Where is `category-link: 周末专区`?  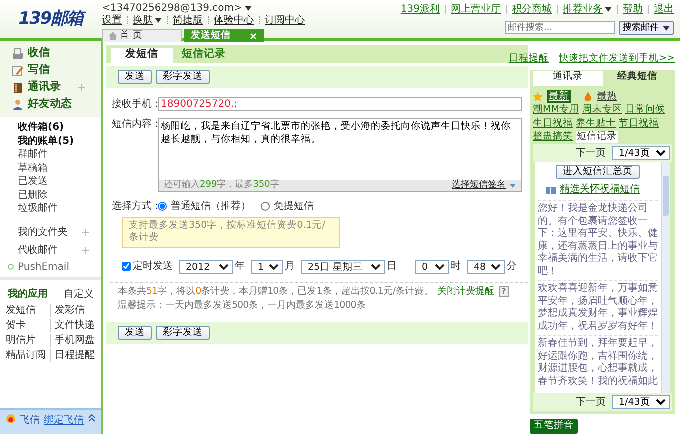
category-link: 周末专区 is located at coordinates (602, 110).